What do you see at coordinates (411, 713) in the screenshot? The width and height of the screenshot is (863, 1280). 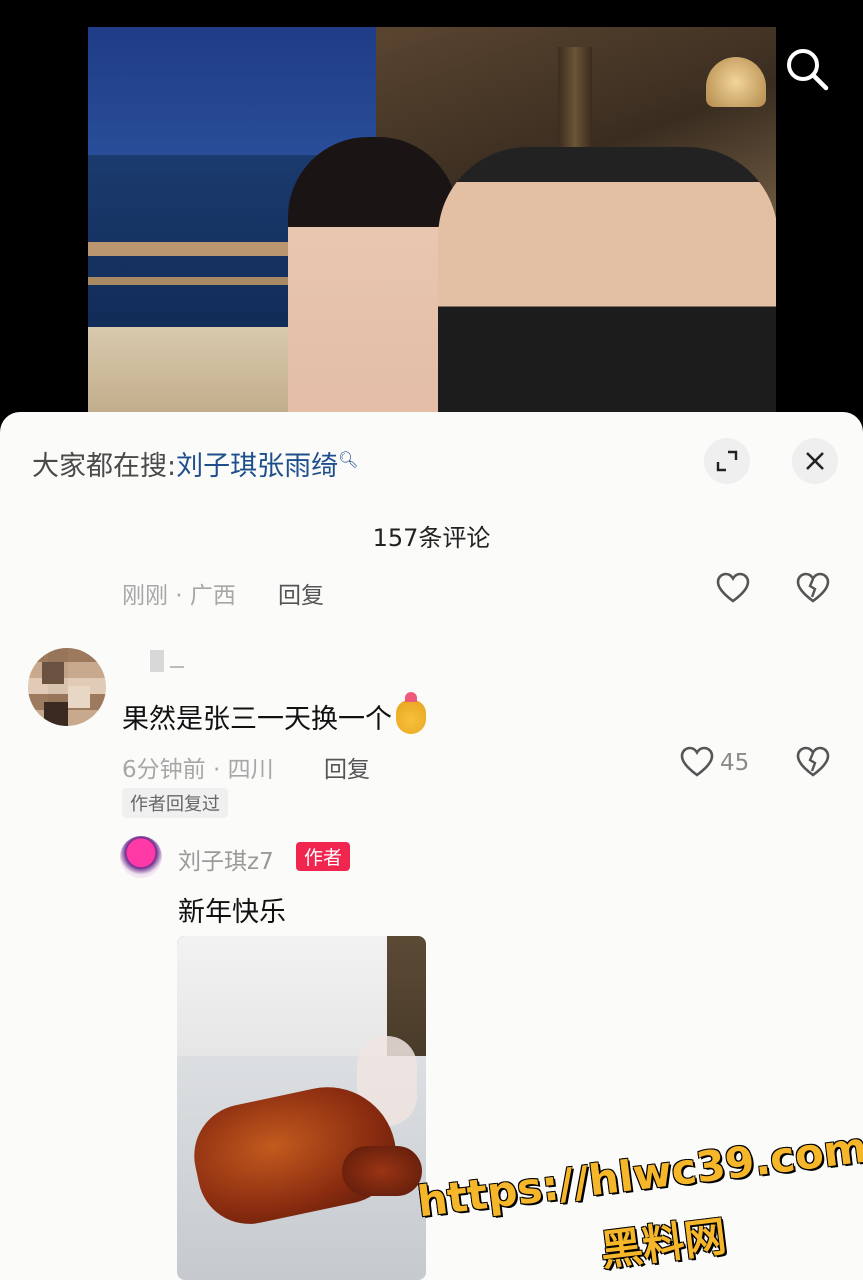 I see `heart-hands-emoji-icon` at bounding box center [411, 713].